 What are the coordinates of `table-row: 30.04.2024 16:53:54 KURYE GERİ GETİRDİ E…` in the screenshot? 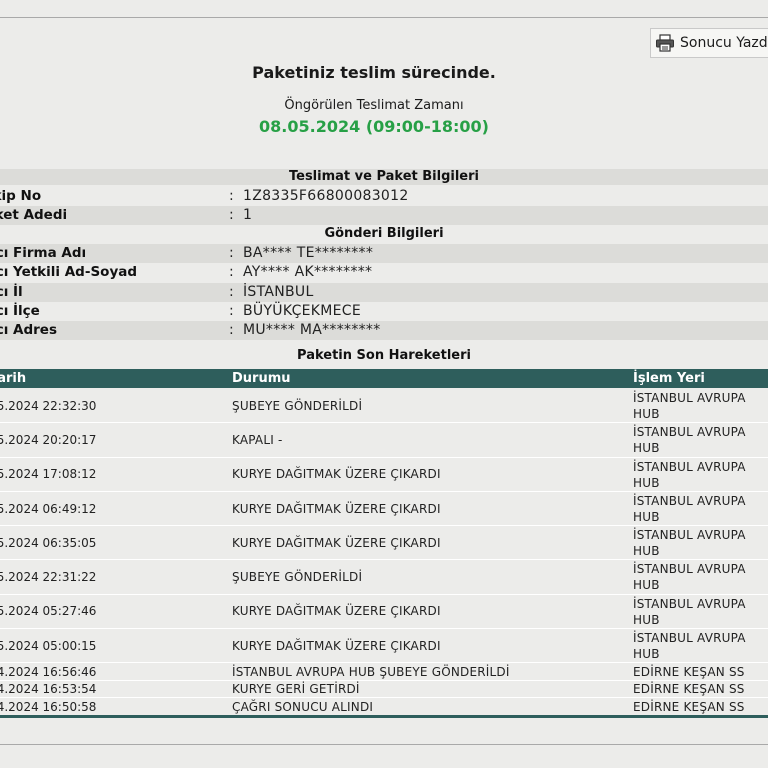 It's located at (384, 690).